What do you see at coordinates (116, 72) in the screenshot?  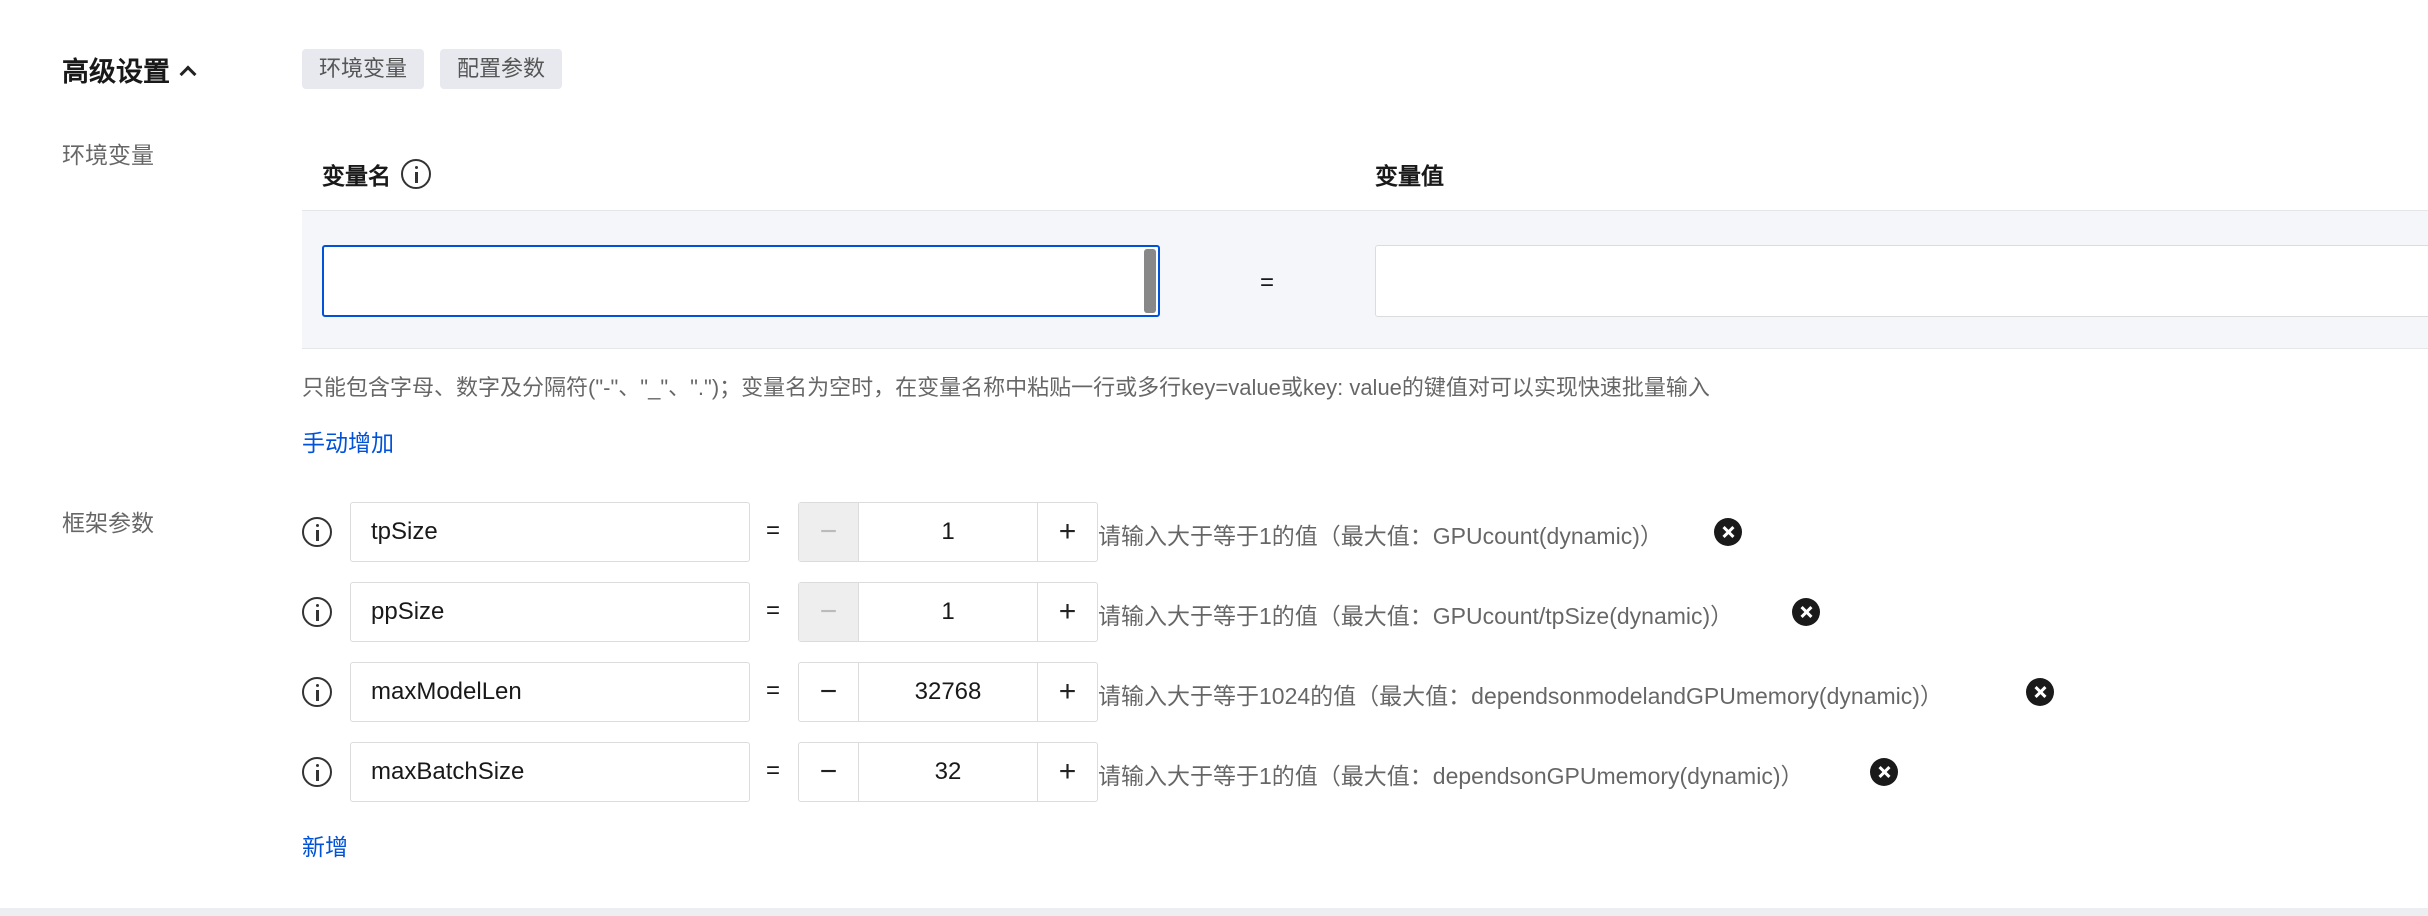 I see `advanced-settings-title: 高级设置` at bounding box center [116, 72].